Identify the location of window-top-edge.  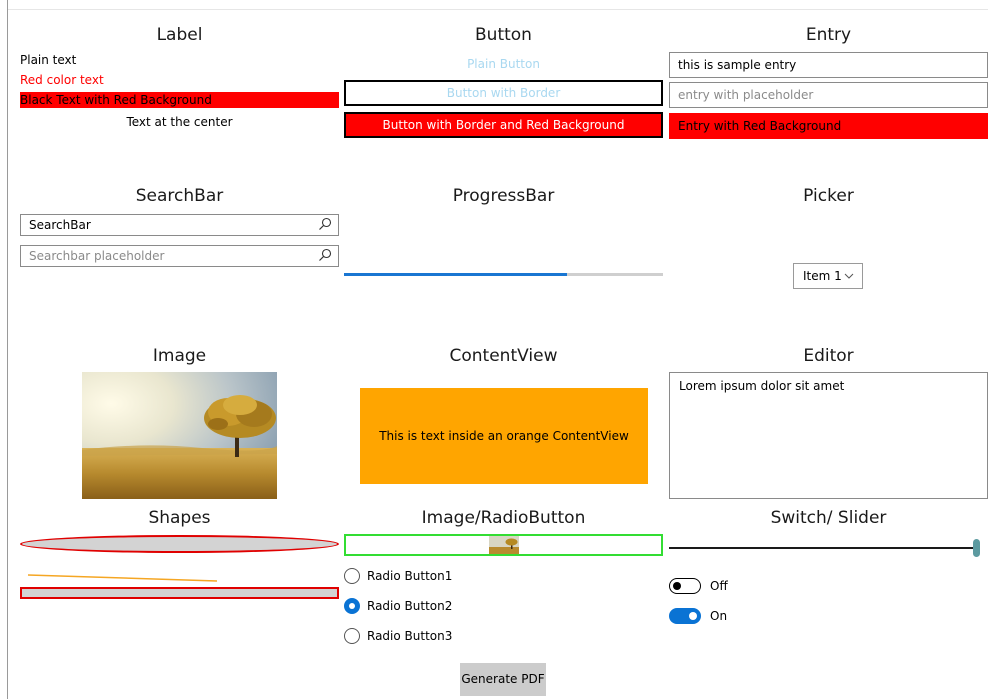
(498, 9).